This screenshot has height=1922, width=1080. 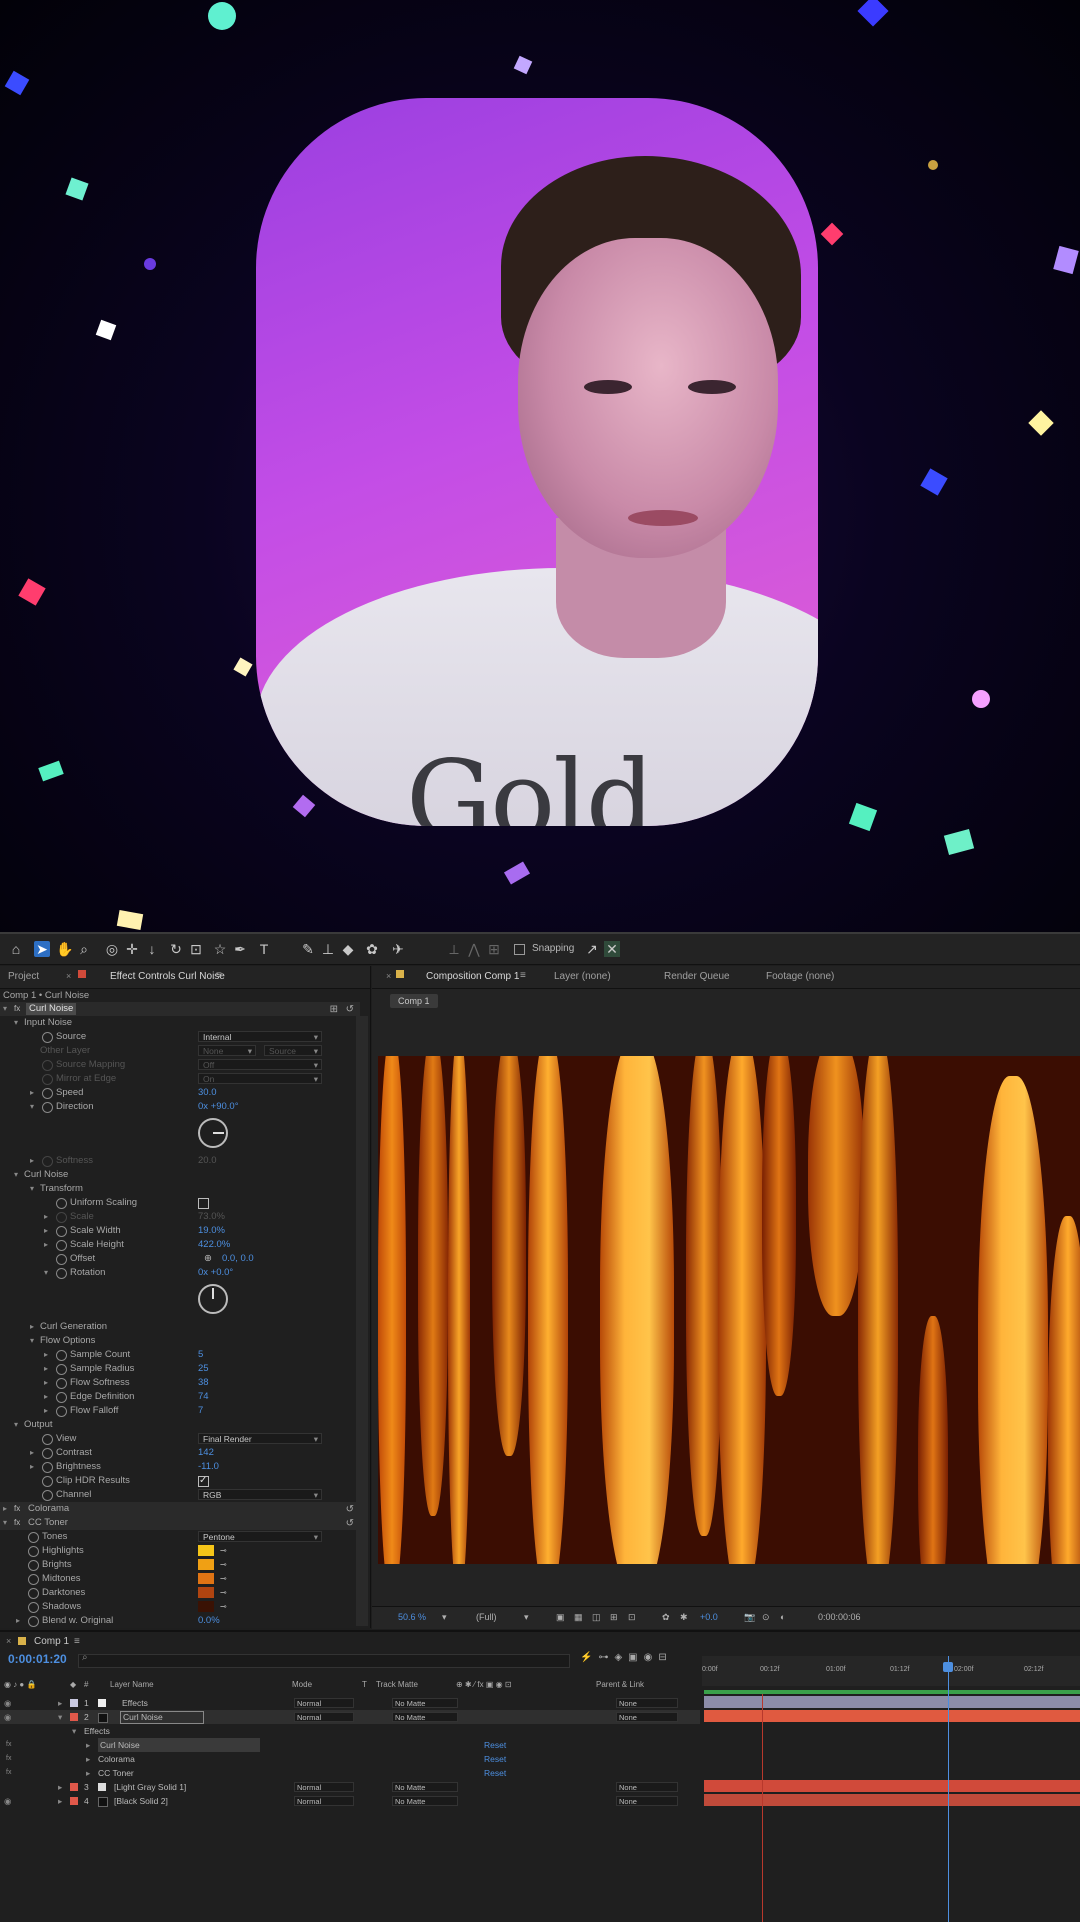 I want to click on contrast-value: 142, so click(x=206, y=1453).